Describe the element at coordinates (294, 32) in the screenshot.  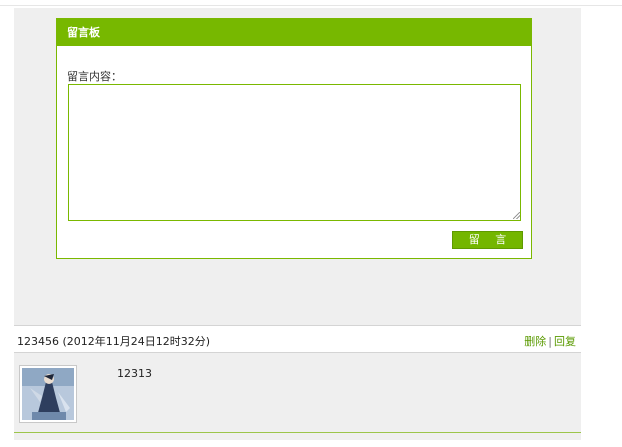
I see `board-title: 留言板` at that location.